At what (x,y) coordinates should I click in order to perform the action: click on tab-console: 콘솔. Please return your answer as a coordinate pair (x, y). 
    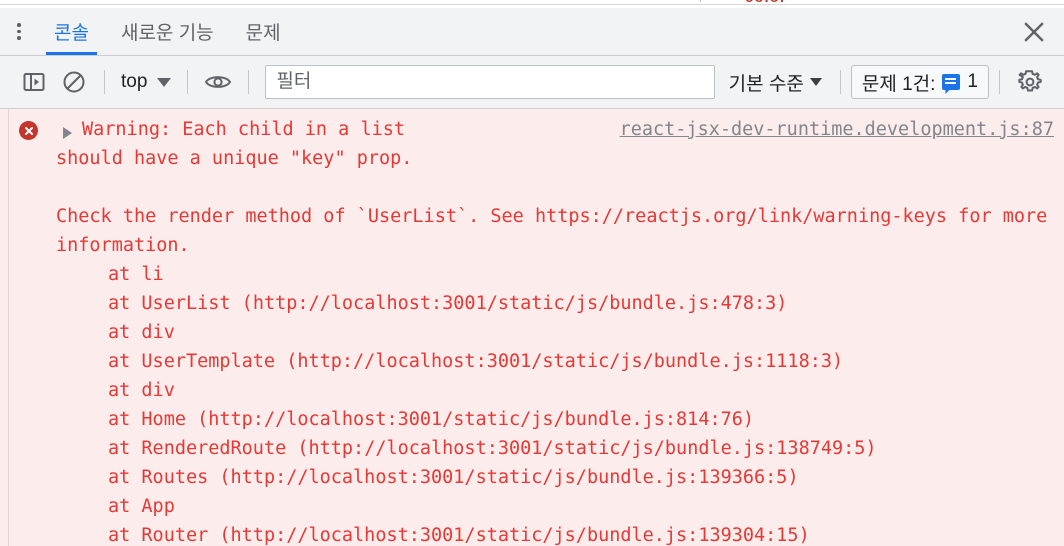
    Looking at the image, I should click on (71, 31).